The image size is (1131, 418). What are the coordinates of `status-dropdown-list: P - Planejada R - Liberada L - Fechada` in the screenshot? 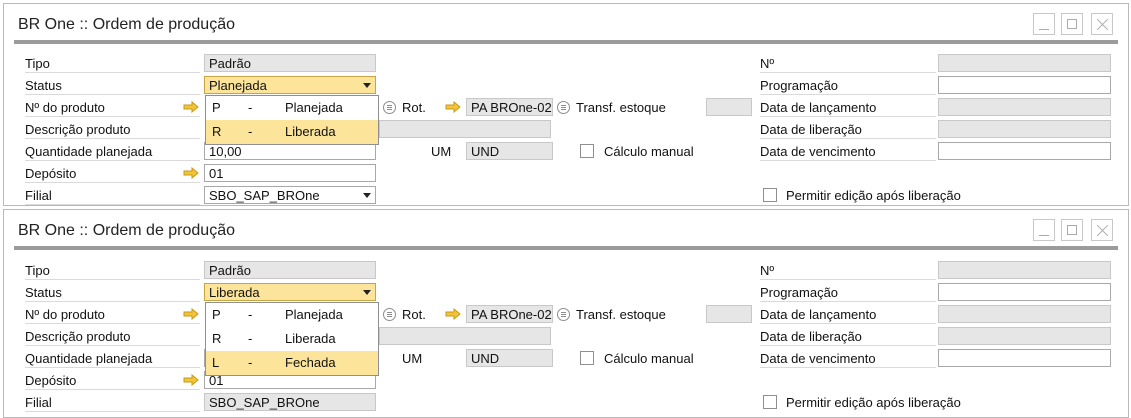 It's located at (292, 339).